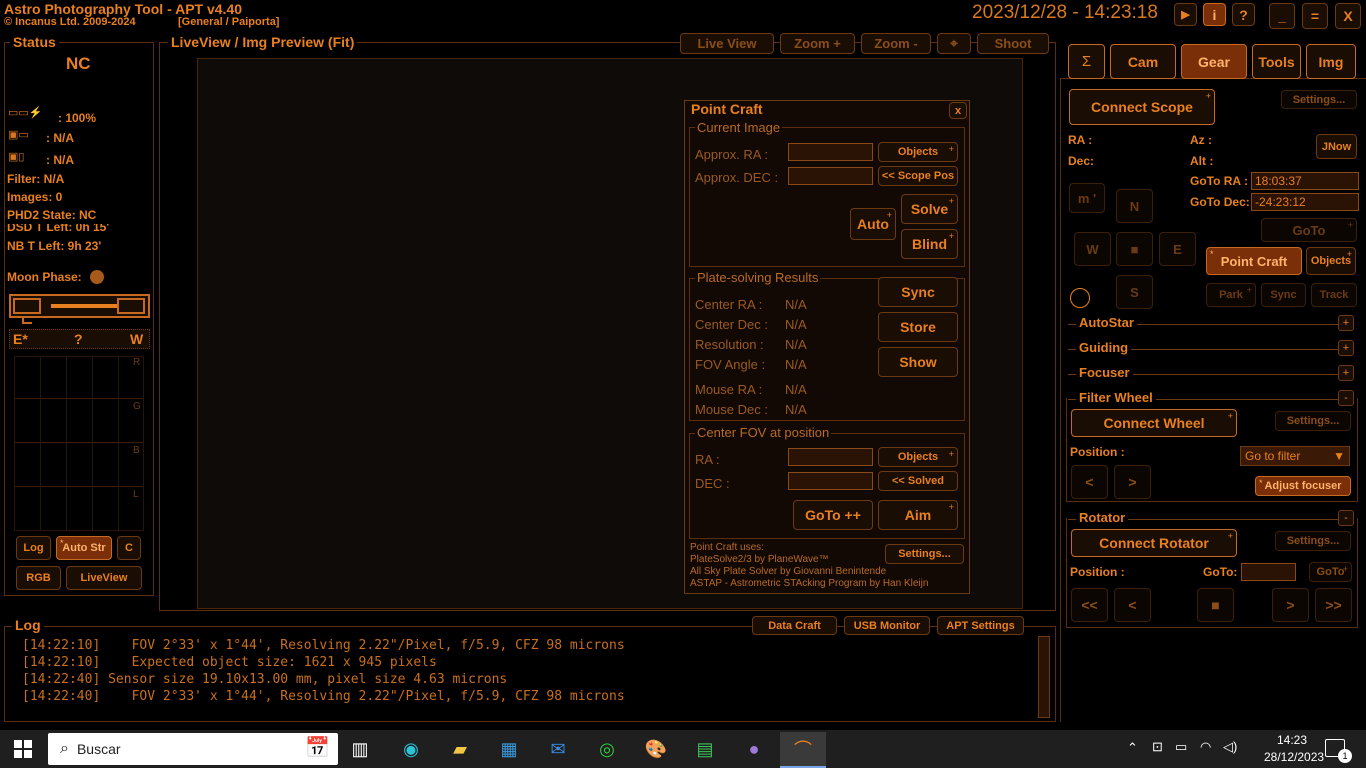 This screenshot has height=768, width=1366. What do you see at coordinates (1303, 486) in the screenshot?
I see `adjust-focuser-button: * Adjust focuser` at bounding box center [1303, 486].